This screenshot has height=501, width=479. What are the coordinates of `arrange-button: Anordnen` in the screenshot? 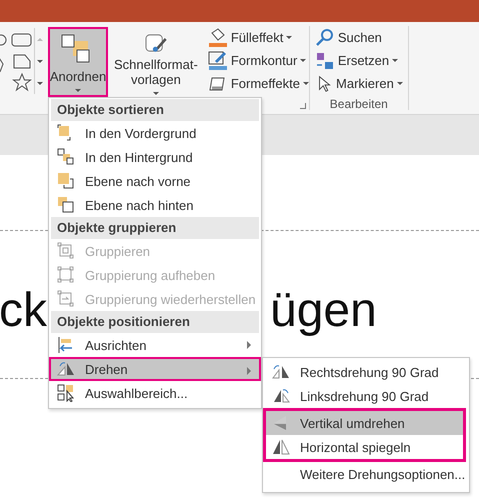 It's located at (78, 62).